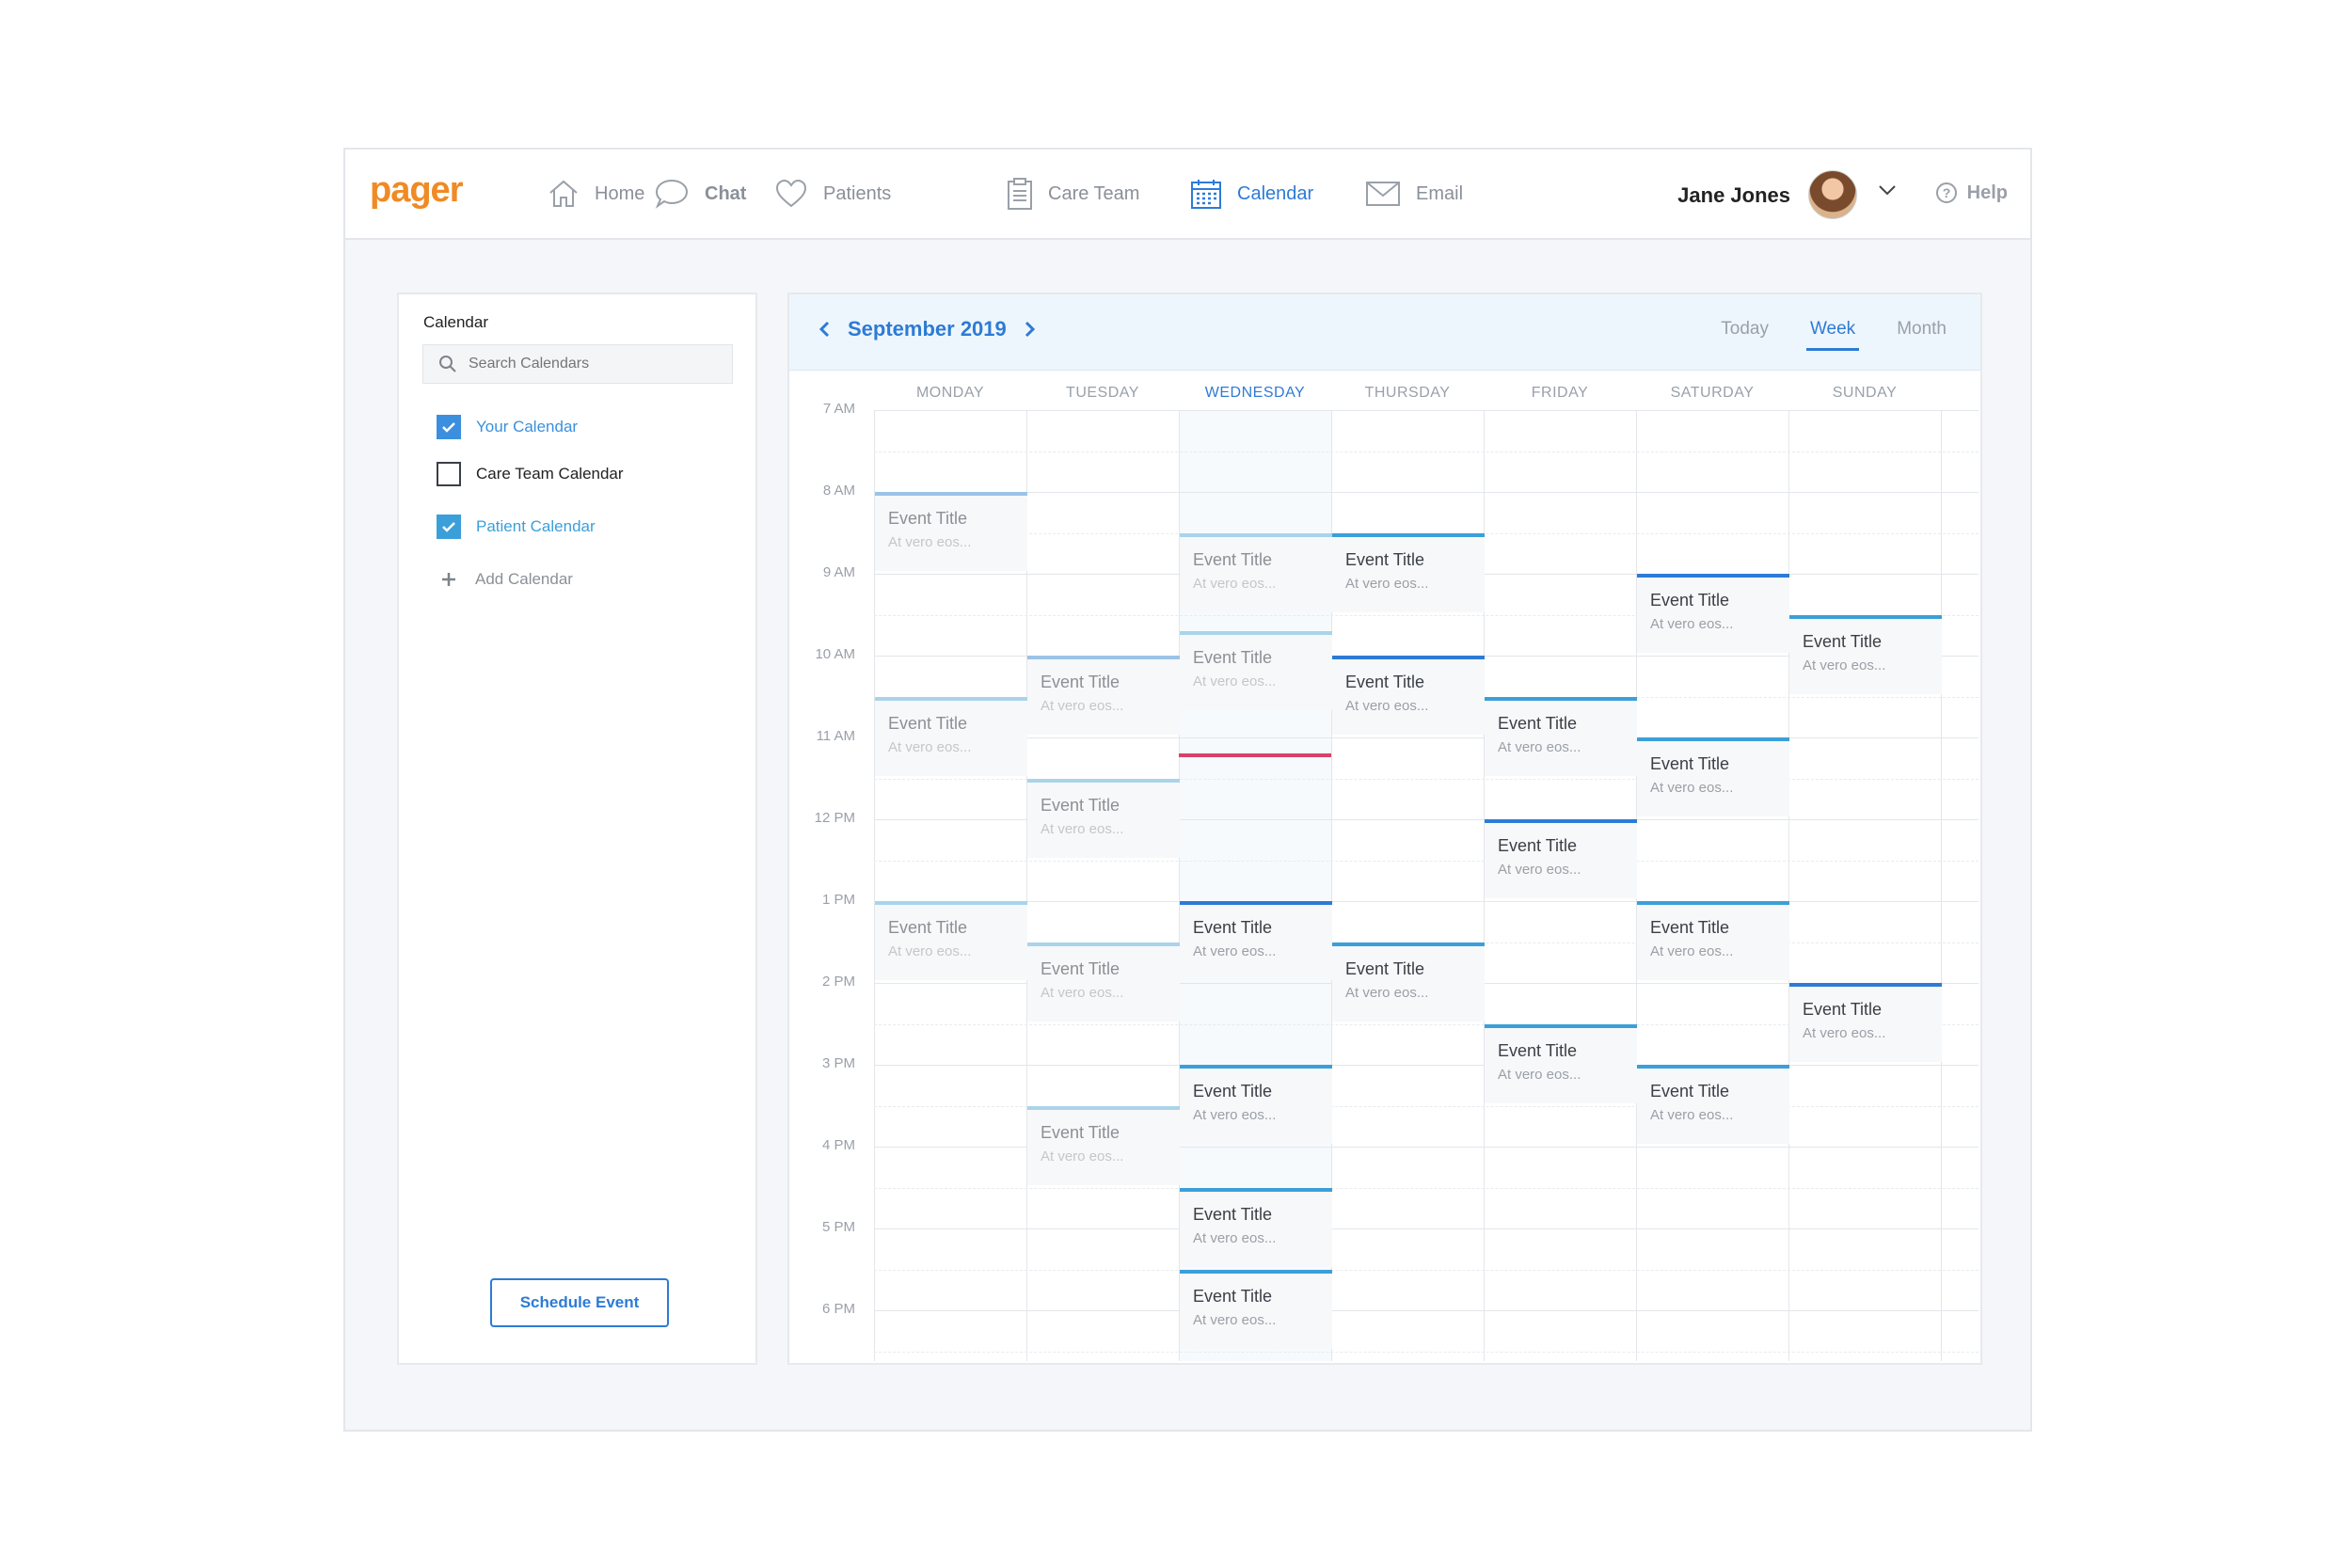 The height and width of the screenshot is (1568, 2352). What do you see at coordinates (507, 579) in the screenshot?
I see `add-calendar-button: Add Calendar` at bounding box center [507, 579].